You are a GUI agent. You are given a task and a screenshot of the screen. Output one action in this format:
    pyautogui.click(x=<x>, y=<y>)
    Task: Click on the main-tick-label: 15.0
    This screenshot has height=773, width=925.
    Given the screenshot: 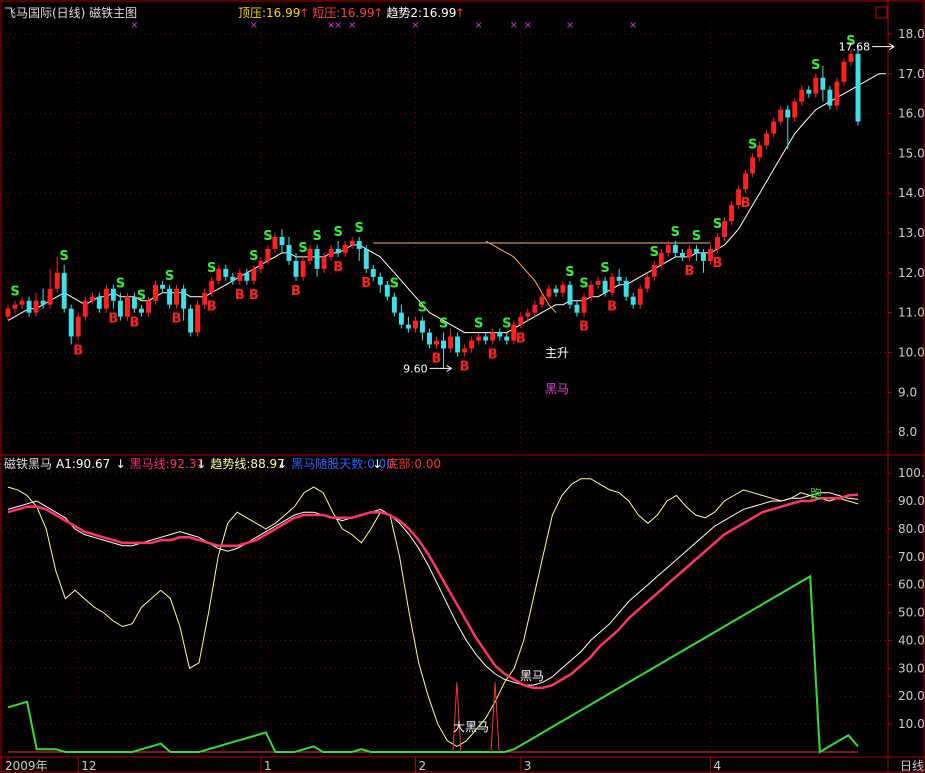 What is the action you would take?
    pyautogui.click(x=911, y=153)
    